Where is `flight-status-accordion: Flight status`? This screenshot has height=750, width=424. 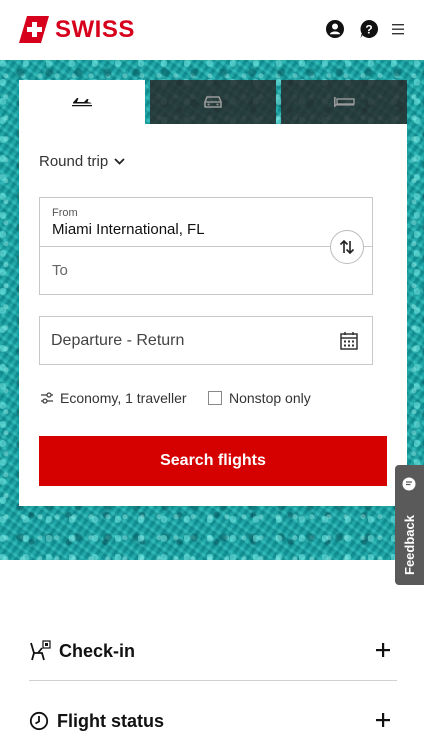
flight-status-accordion: Flight status is located at coordinates (213, 721).